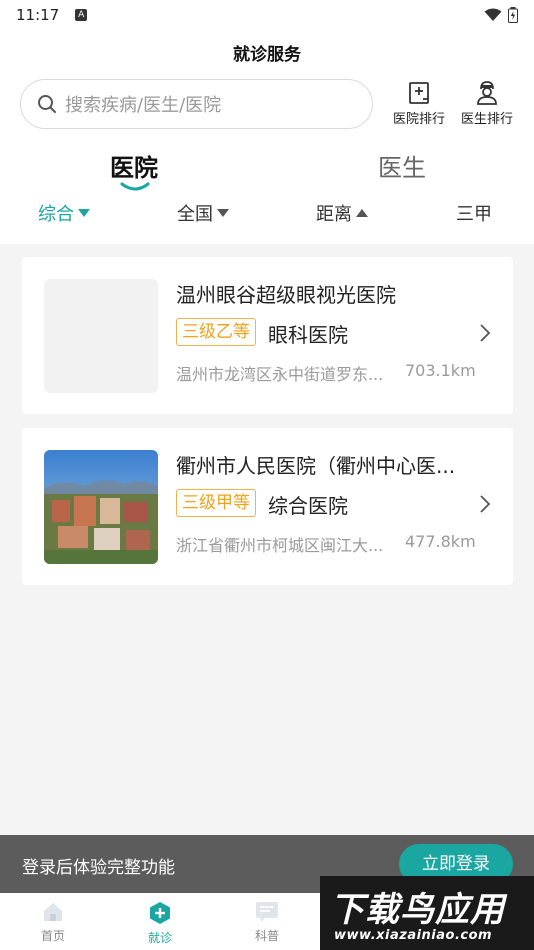 The width and height of the screenshot is (534, 950). I want to click on filter-comprehensive: 综合, so click(64, 213).